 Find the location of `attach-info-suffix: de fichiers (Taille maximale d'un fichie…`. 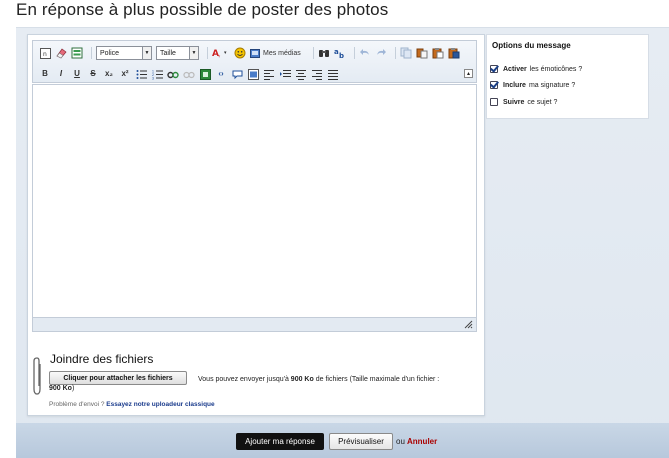

attach-info-suffix: de fichiers (Taille maximale d'un fichie… is located at coordinates (377, 379).